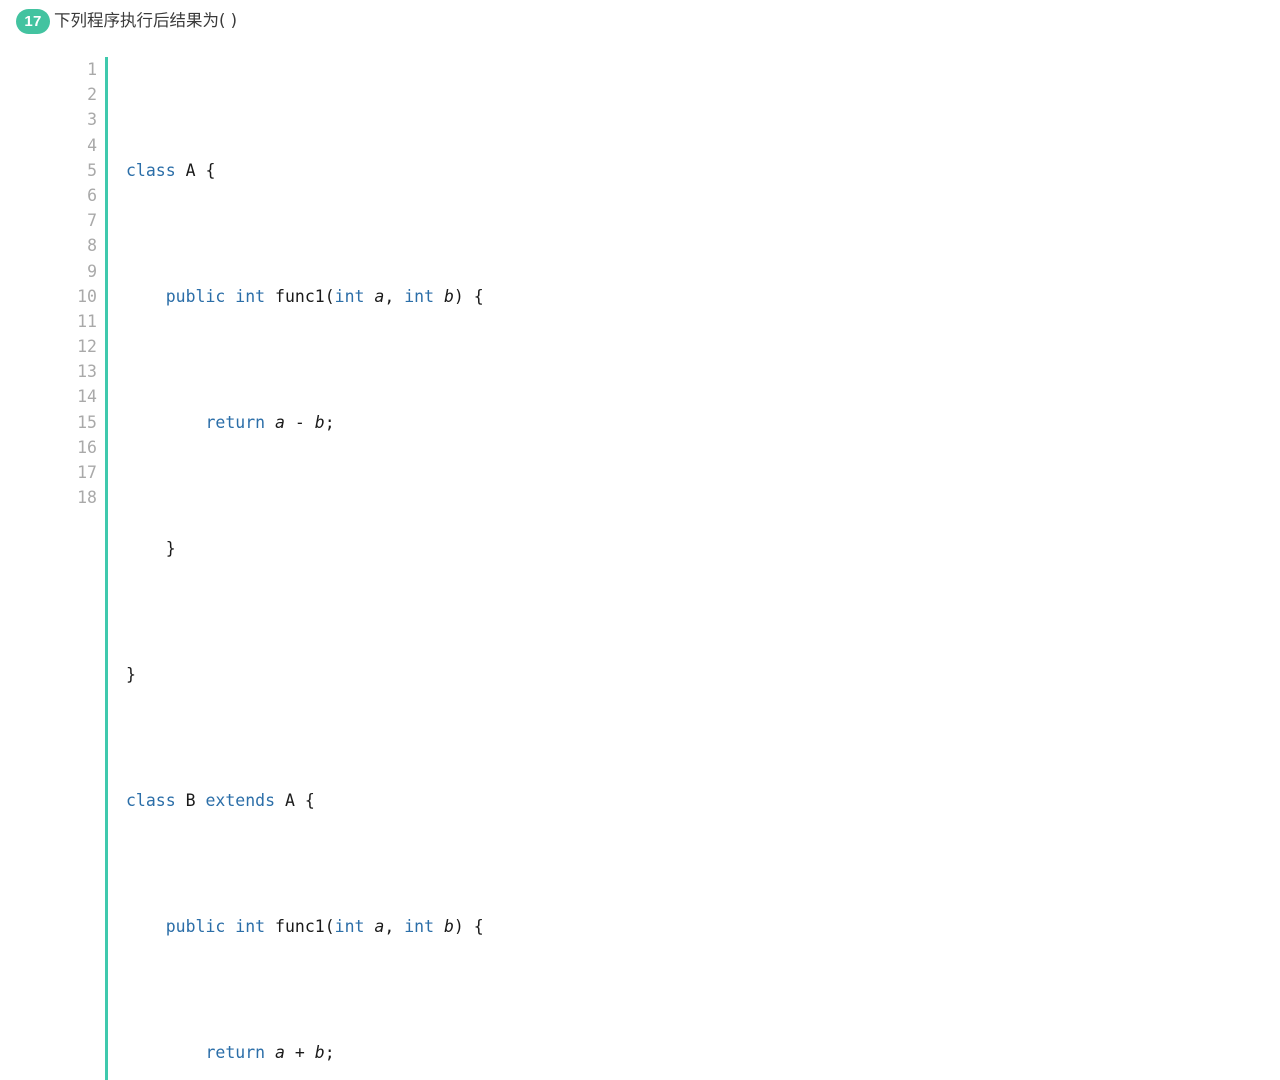 Image resolution: width=1280 pixels, height=1080 pixels. I want to click on line-number: 2, so click(92, 95).